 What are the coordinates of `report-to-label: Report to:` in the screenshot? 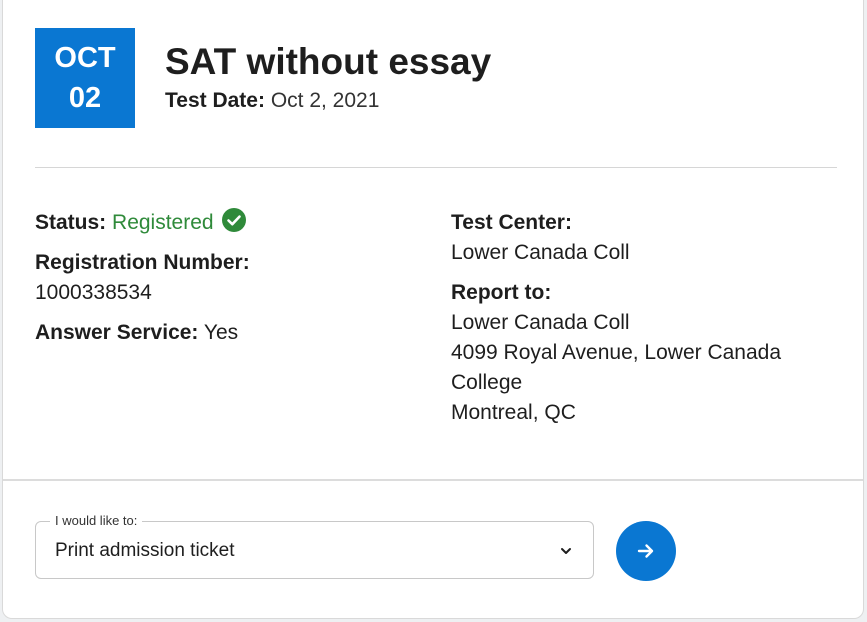 It's located at (501, 292).